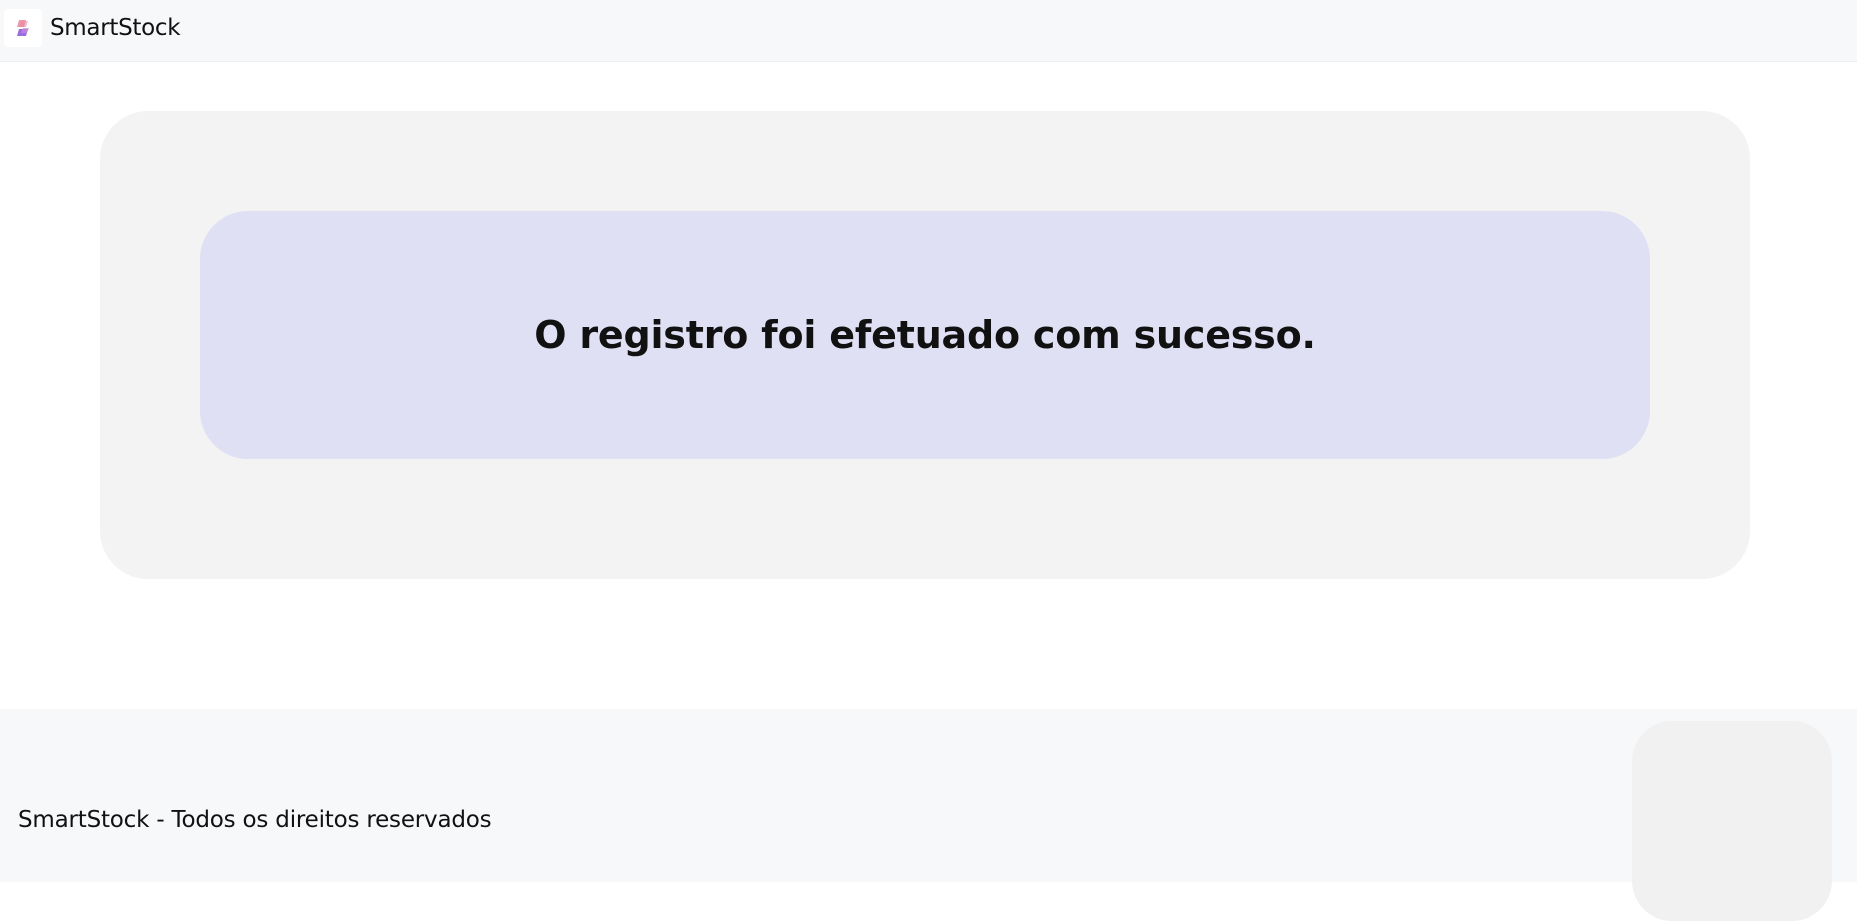 The height and width of the screenshot is (921, 1857). I want to click on navbar: SmartStock, so click(928, 31).